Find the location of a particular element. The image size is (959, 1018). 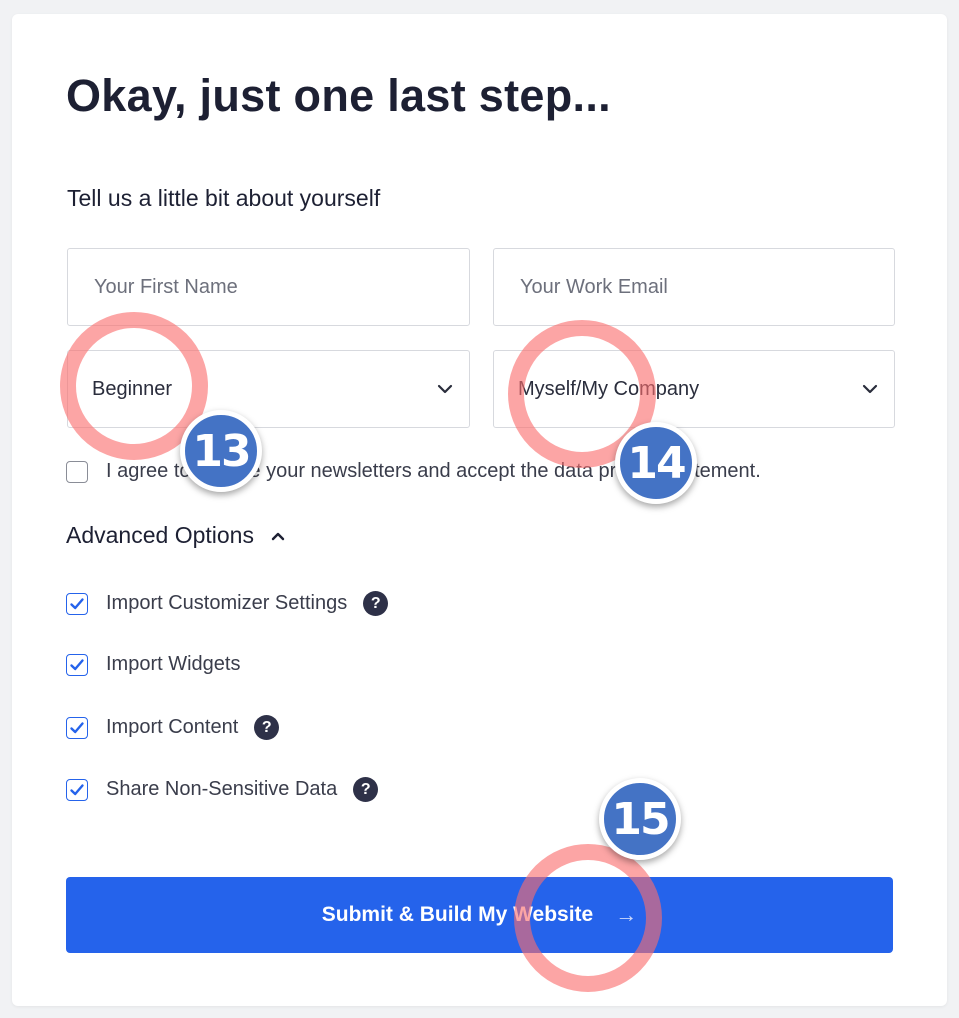

submit-label: Submit & Build My Website is located at coordinates (457, 914).